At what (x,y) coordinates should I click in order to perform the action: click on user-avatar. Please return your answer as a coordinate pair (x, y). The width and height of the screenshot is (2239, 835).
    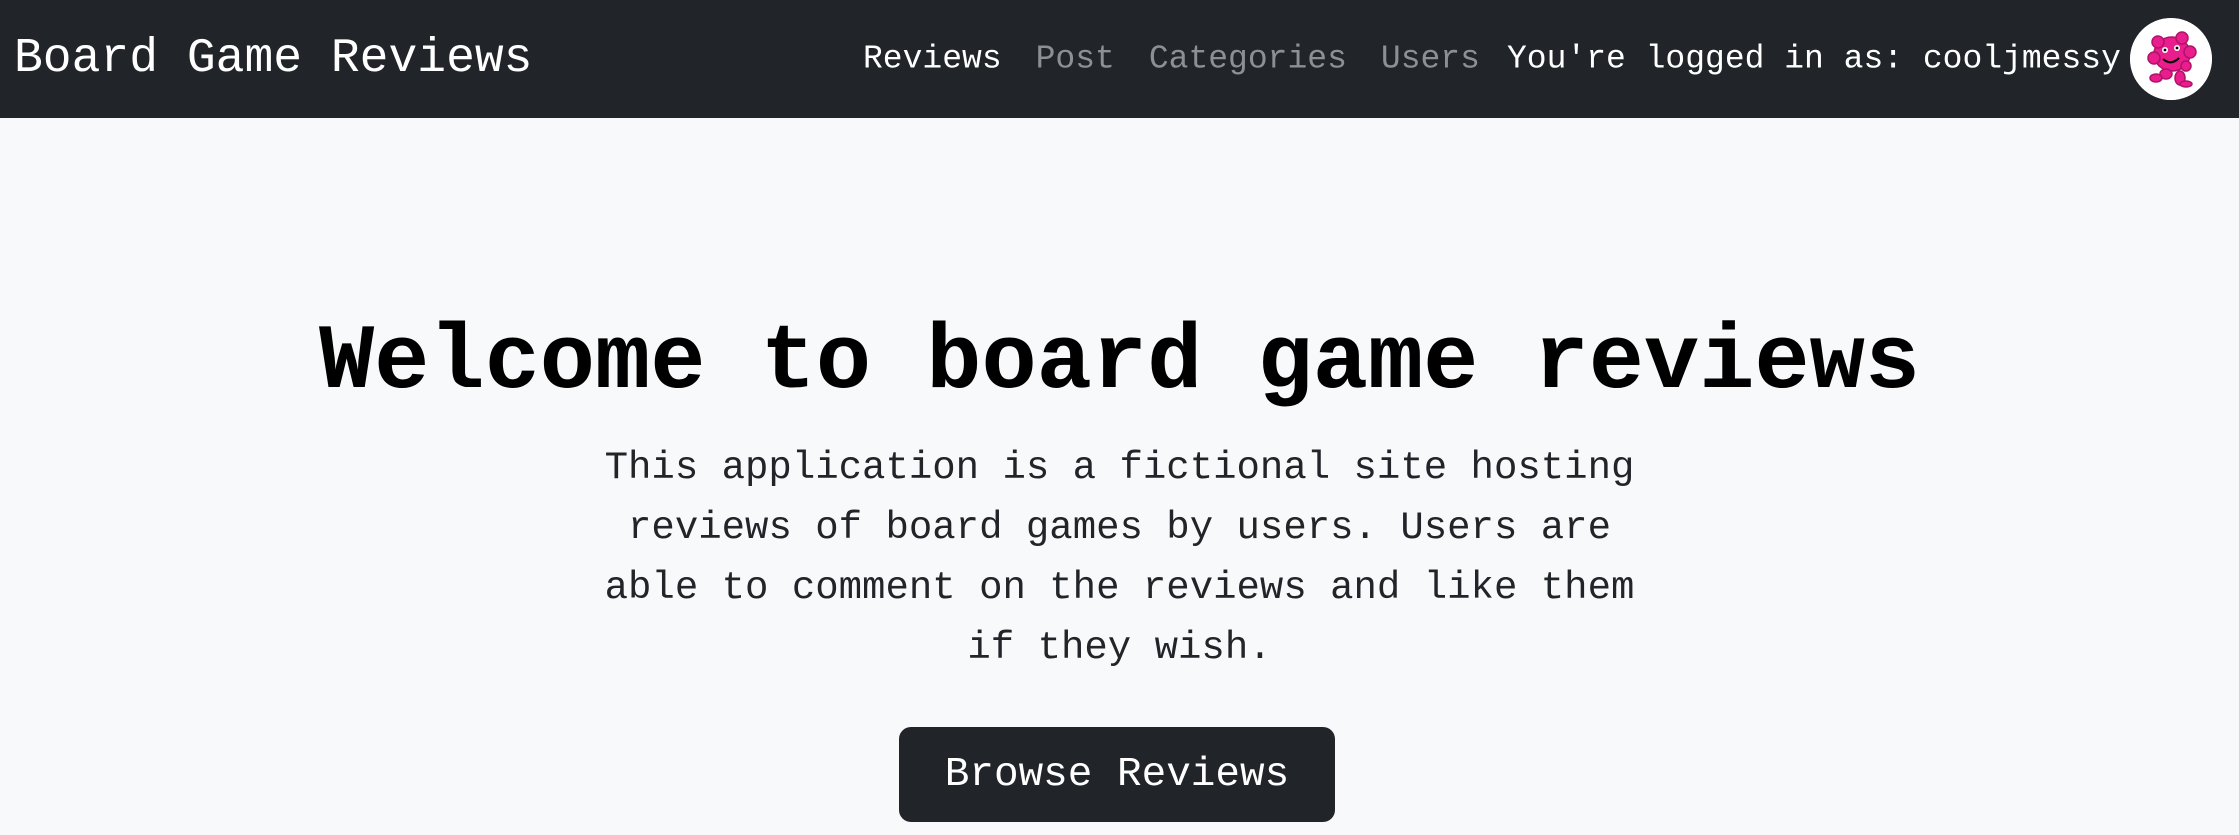
    Looking at the image, I should click on (2171, 59).